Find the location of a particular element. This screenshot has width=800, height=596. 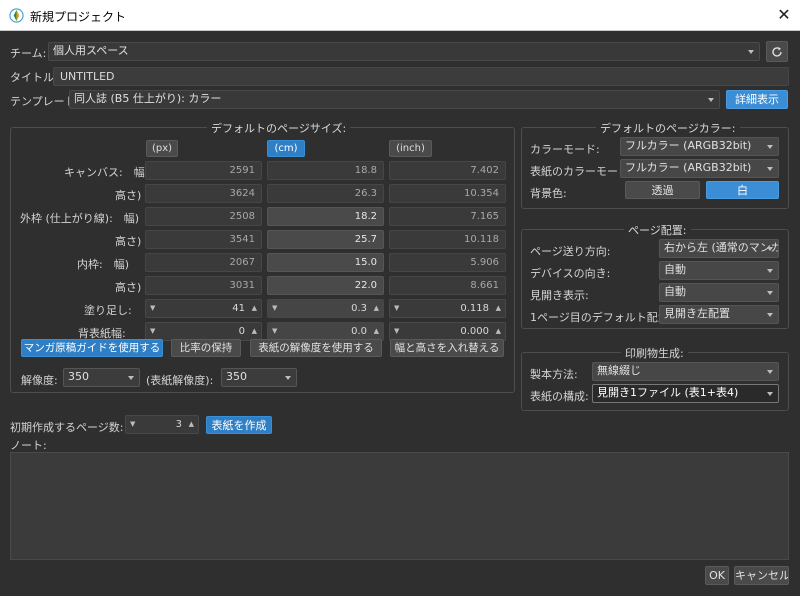

page-layout-legend: ページ配置: is located at coordinates (657, 230).